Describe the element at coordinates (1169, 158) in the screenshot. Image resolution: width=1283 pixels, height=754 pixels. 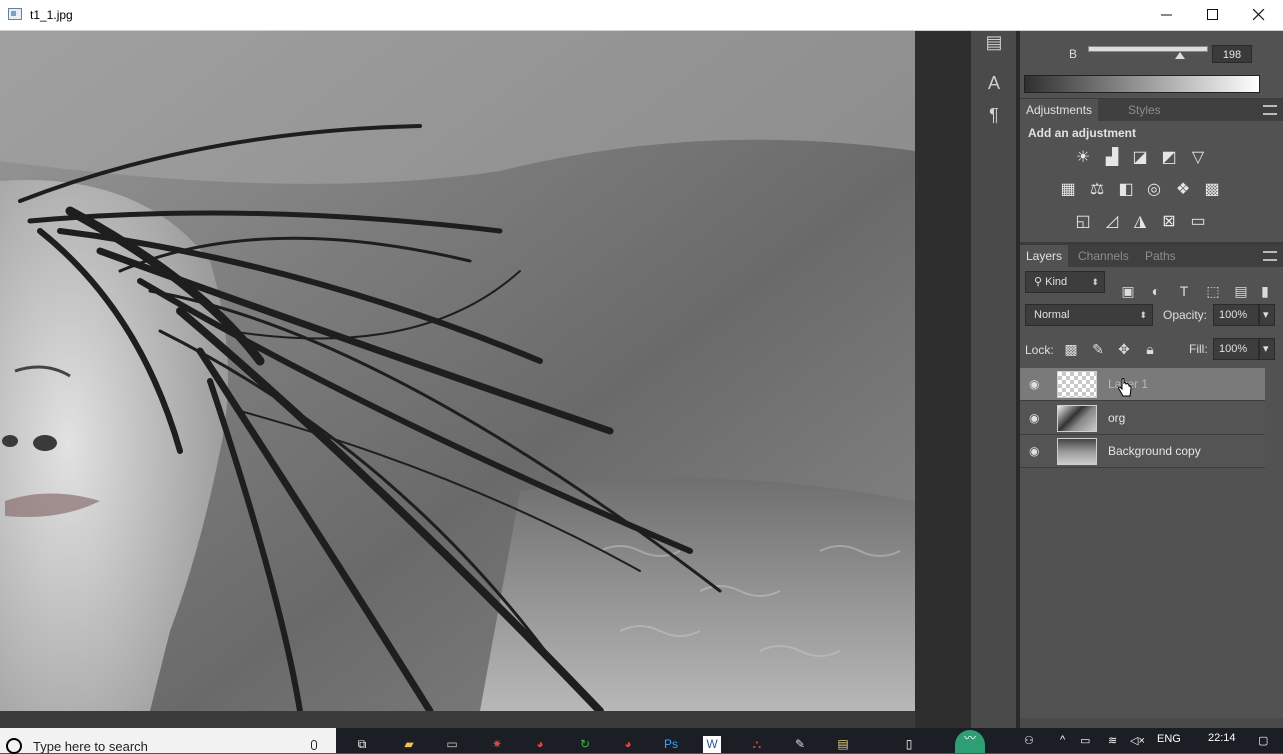
I see `exposure-icon: ◩` at that location.